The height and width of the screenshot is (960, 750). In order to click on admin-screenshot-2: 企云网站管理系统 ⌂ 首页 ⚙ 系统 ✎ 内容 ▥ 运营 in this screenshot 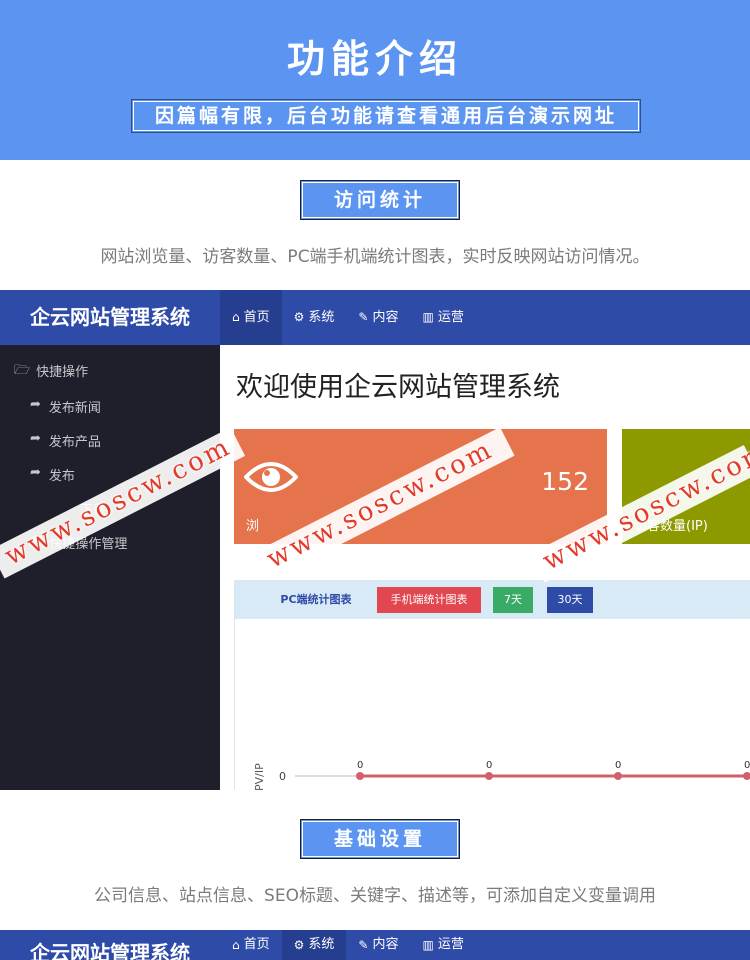, I will do `click(375, 945)`.